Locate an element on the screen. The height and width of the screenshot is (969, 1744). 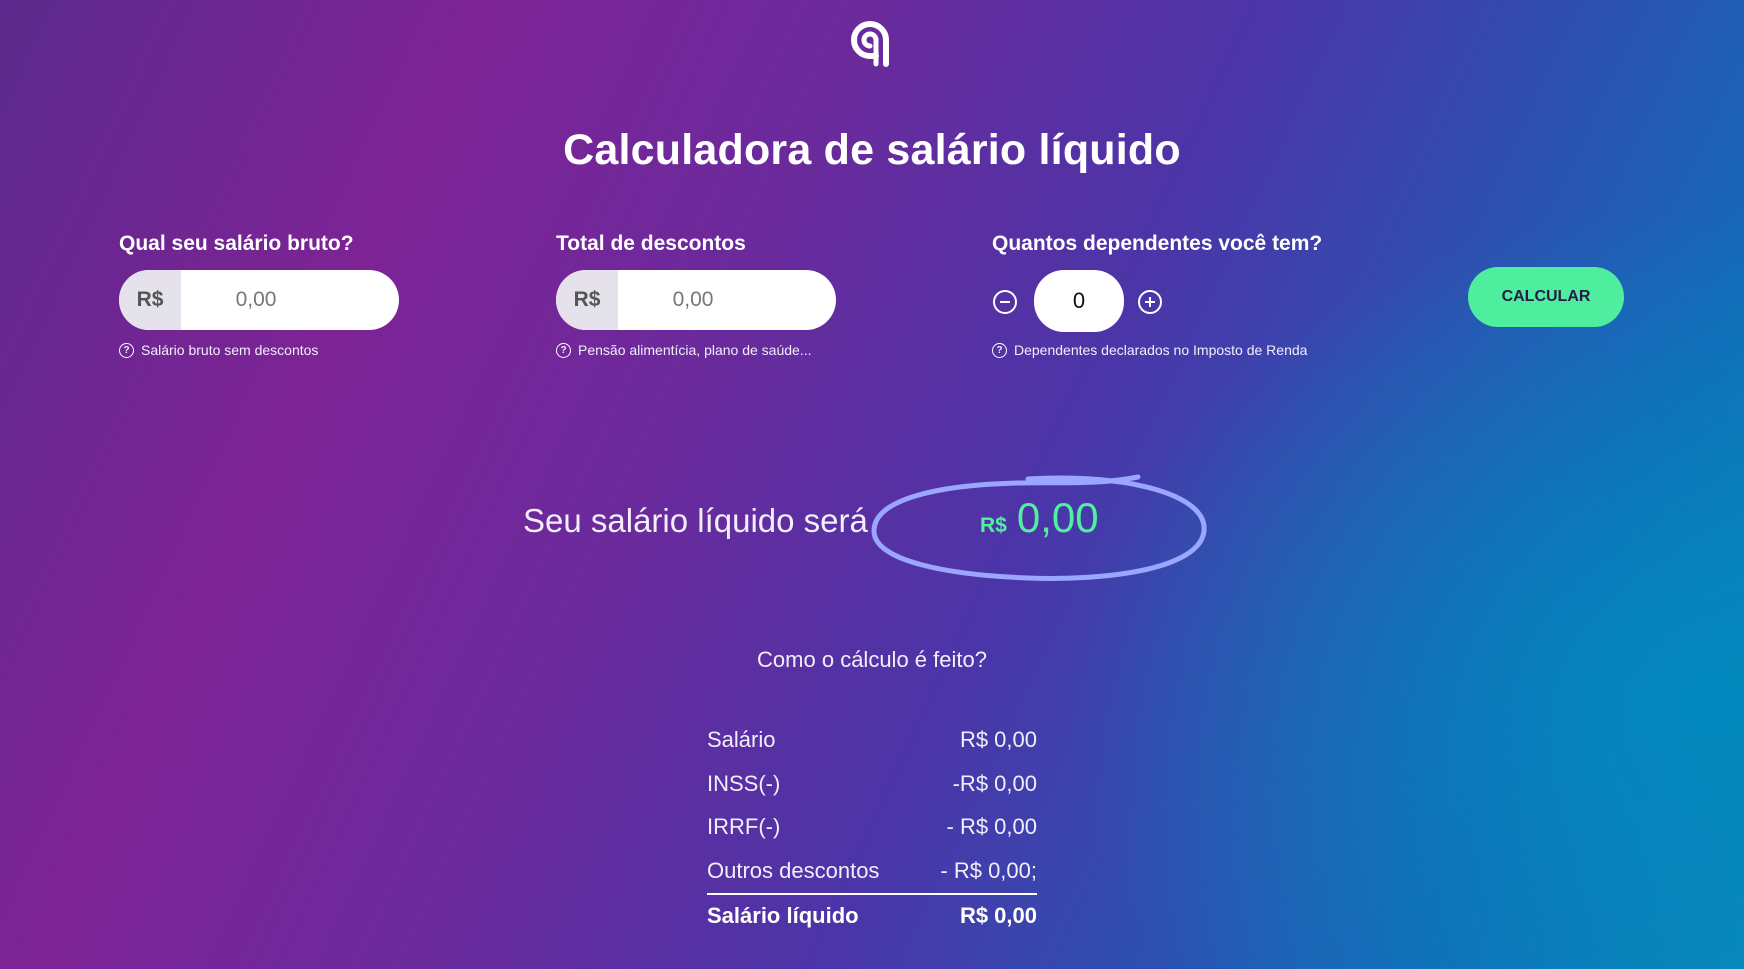
breakdown-total-row: Salário líquido R$ 0,00 is located at coordinates (872, 910).